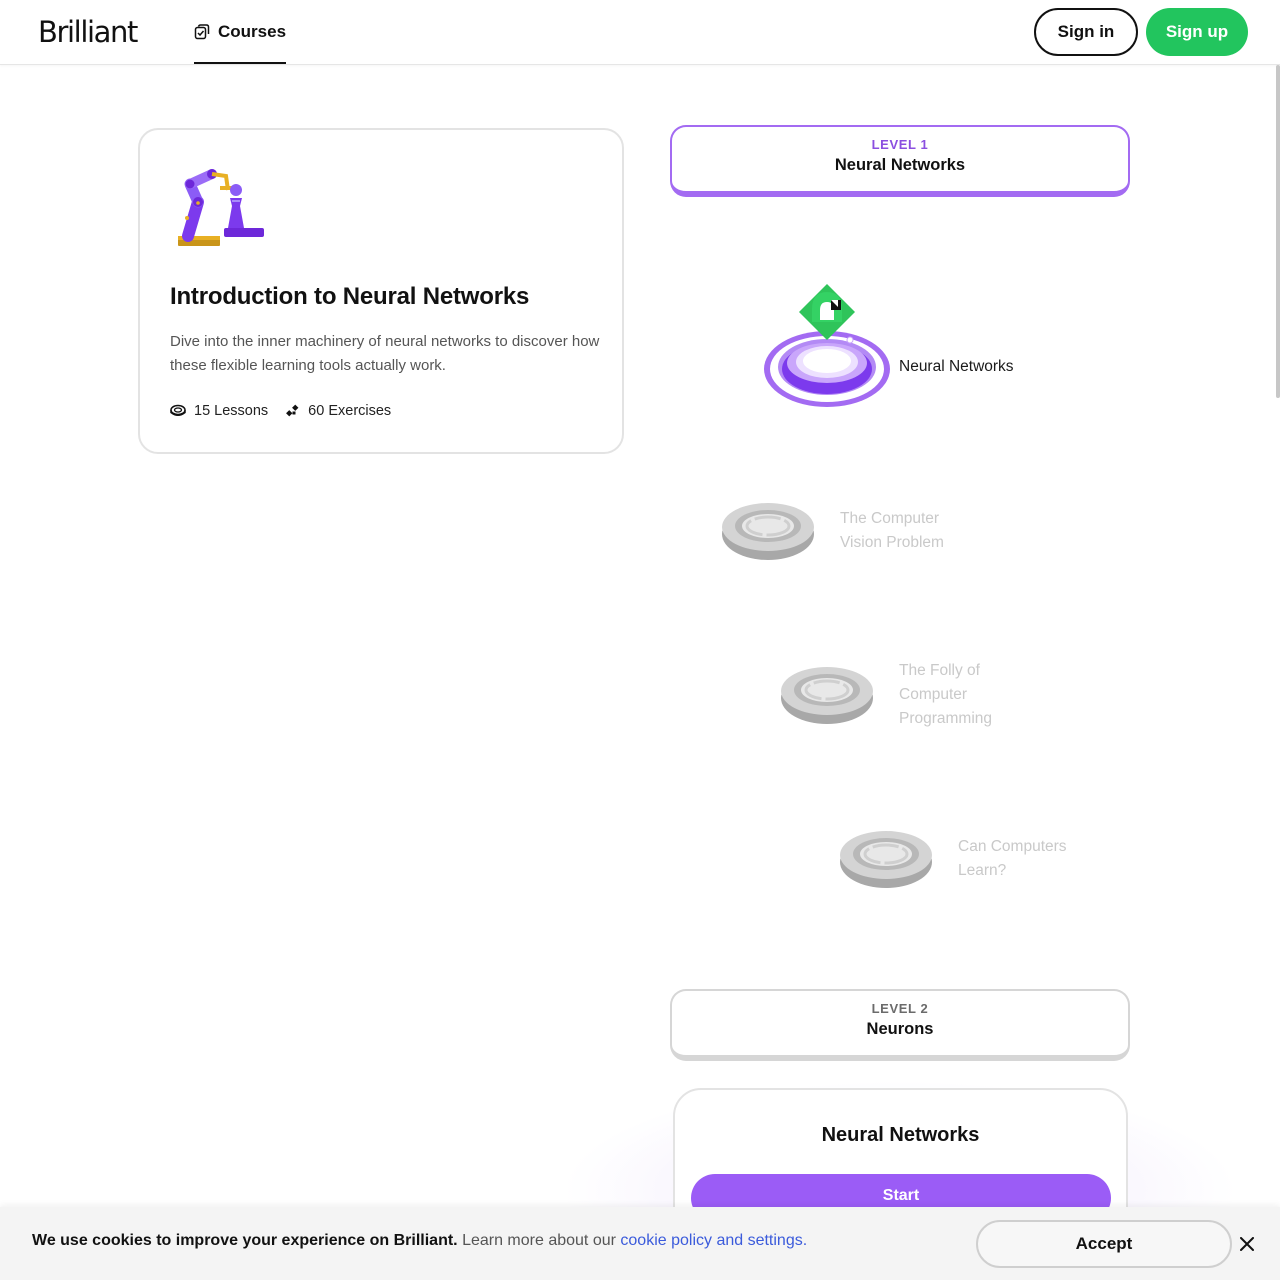 This screenshot has width=1280, height=1280. What do you see at coordinates (350, 411) in the screenshot?
I see `exercises-count-text: 60 Exercises` at bounding box center [350, 411].